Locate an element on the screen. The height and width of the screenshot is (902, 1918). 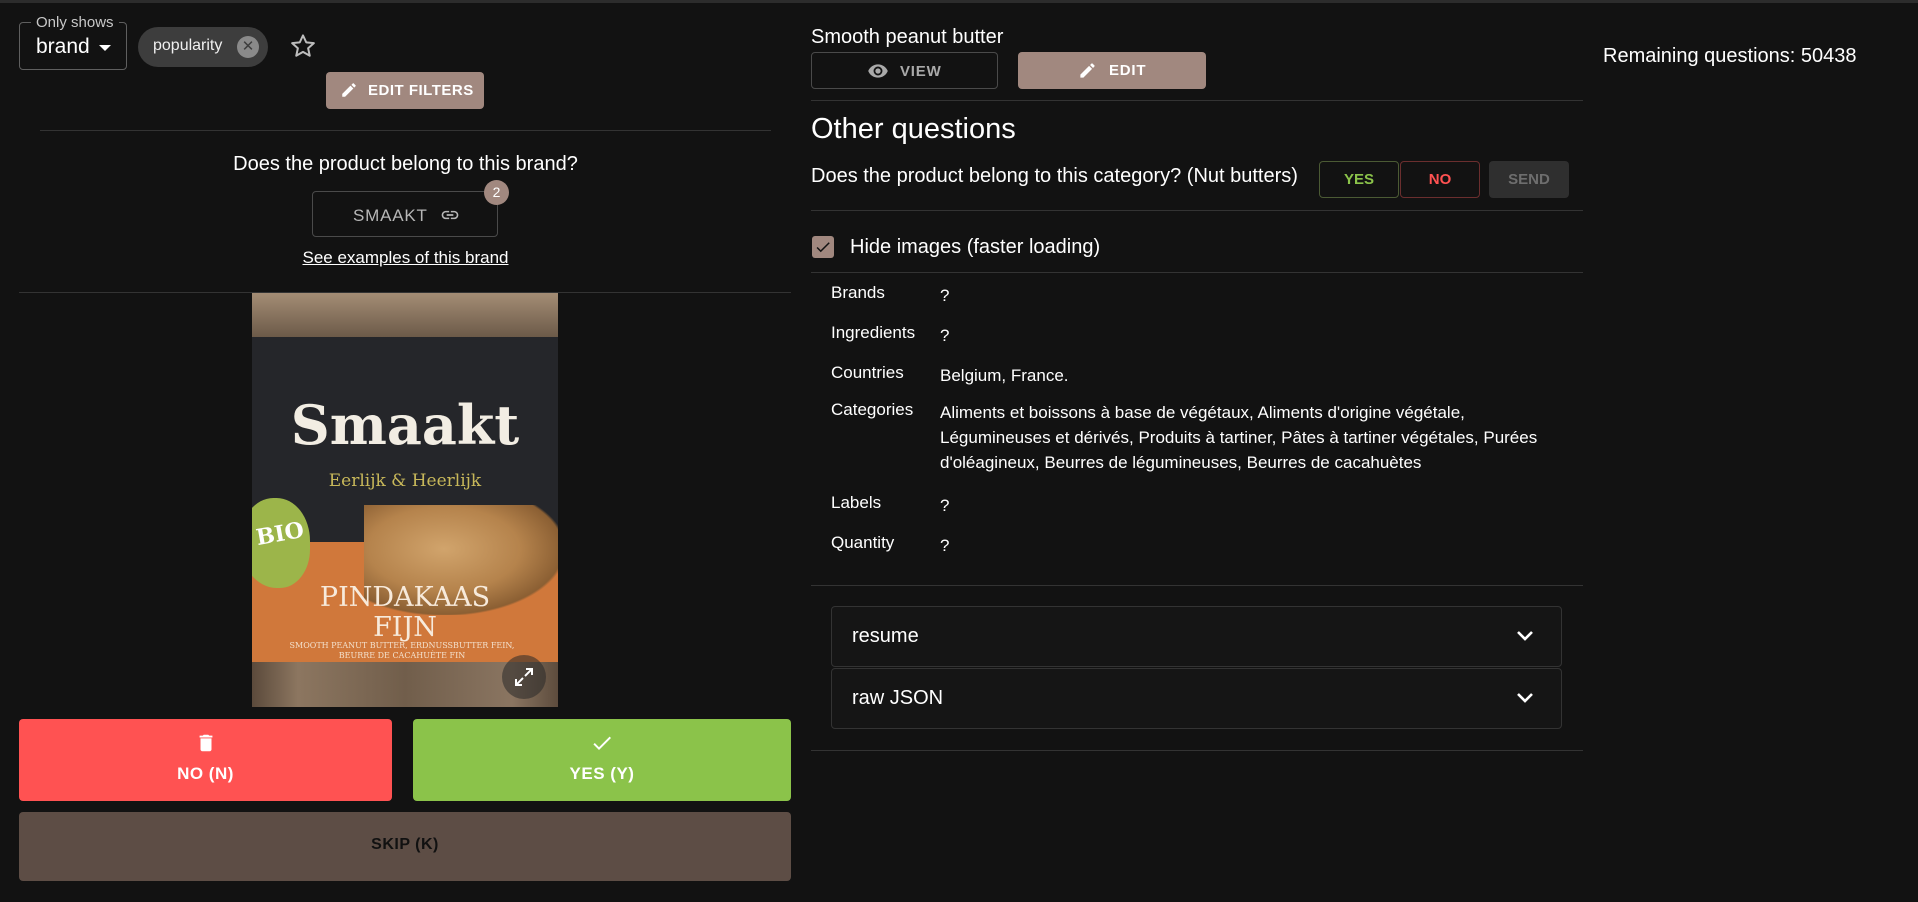
hide-images-checkbox is located at coordinates (823, 247).